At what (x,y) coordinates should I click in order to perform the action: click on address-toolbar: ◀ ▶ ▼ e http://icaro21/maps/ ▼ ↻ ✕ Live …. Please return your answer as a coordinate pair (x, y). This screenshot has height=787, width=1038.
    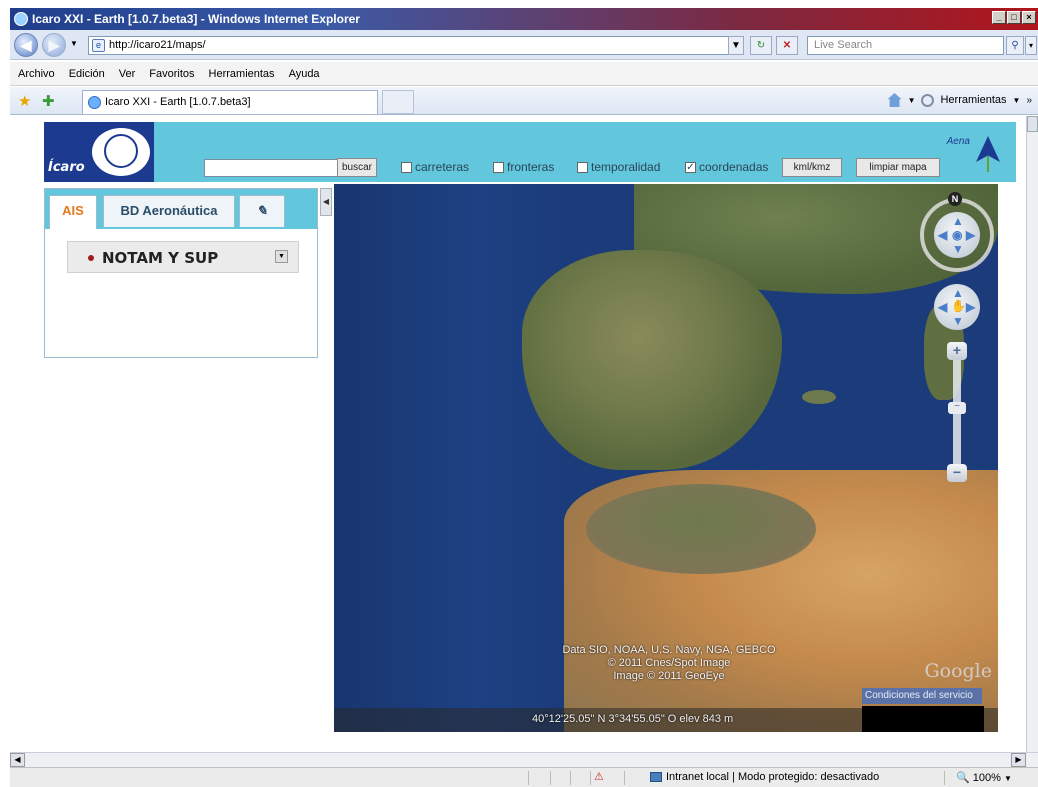
    Looking at the image, I should click on (524, 45).